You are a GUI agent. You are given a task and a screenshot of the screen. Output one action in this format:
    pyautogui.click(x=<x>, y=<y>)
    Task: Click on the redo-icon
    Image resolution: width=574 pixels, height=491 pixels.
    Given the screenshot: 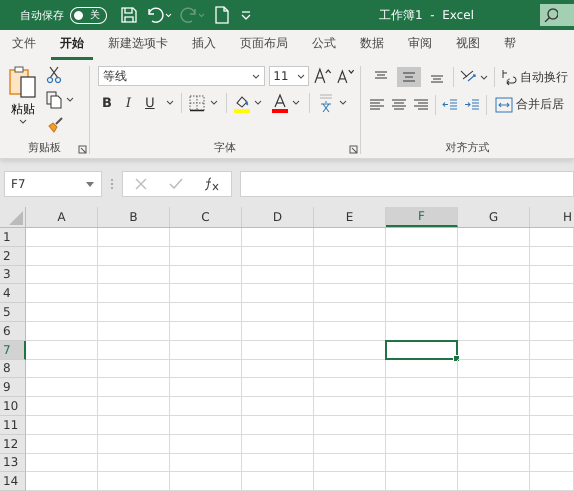 What is the action you would take?
    pyautogui.click(x=193, y=15)
    